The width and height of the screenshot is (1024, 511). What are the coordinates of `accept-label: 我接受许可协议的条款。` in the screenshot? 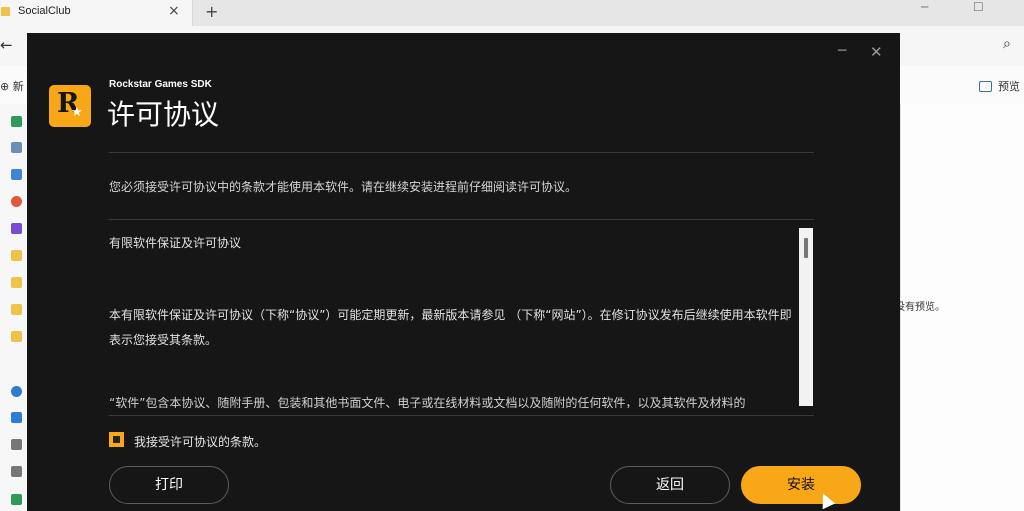 It's located at (200, 441).